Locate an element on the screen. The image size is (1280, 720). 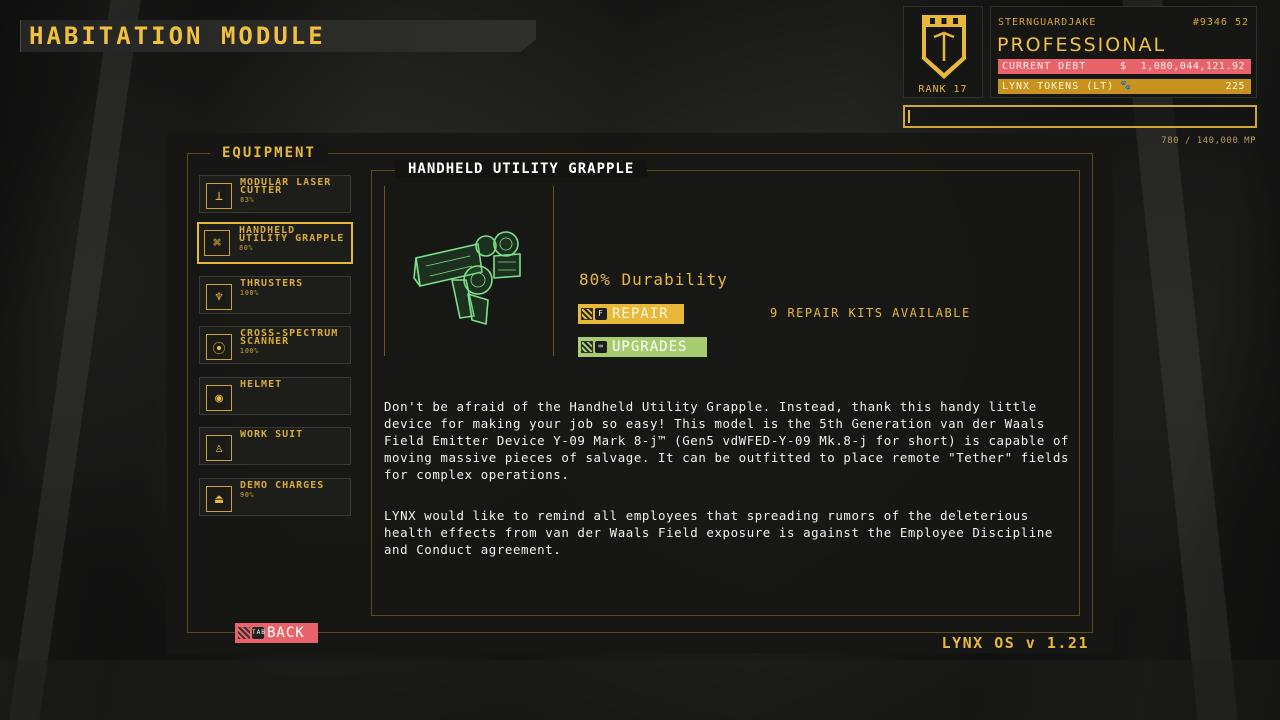
equipment-item-name: MODULAR LASER CUTTER is located at coordinates (286, 186).